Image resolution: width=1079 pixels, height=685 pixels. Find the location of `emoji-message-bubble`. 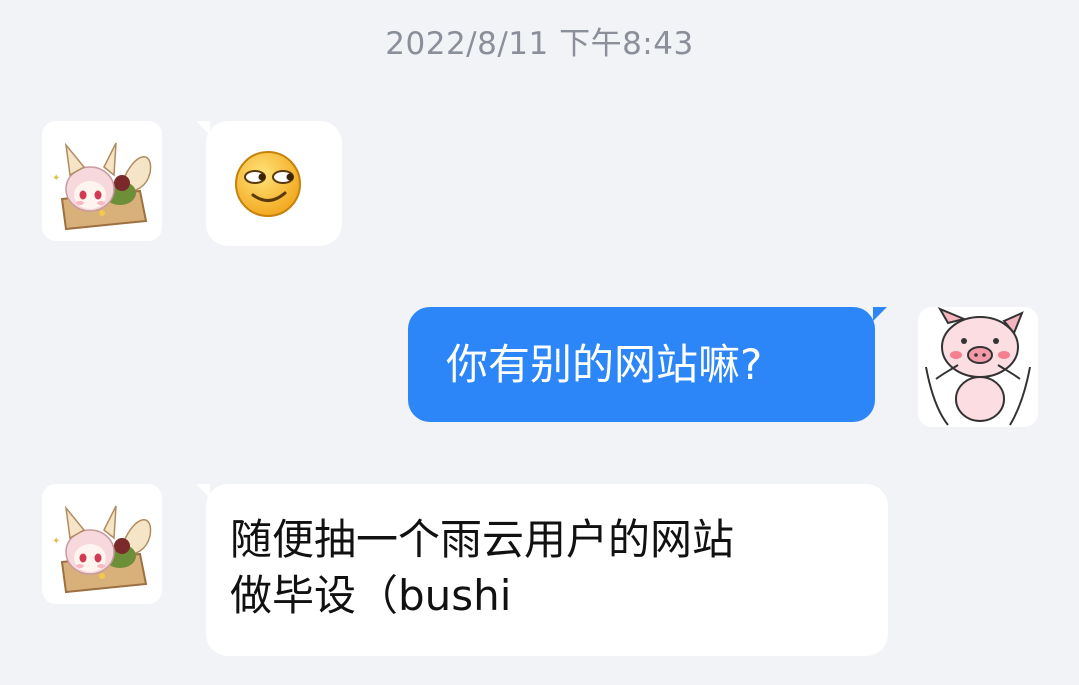

emoji-message-bubble is located at coordinates (274, 183).